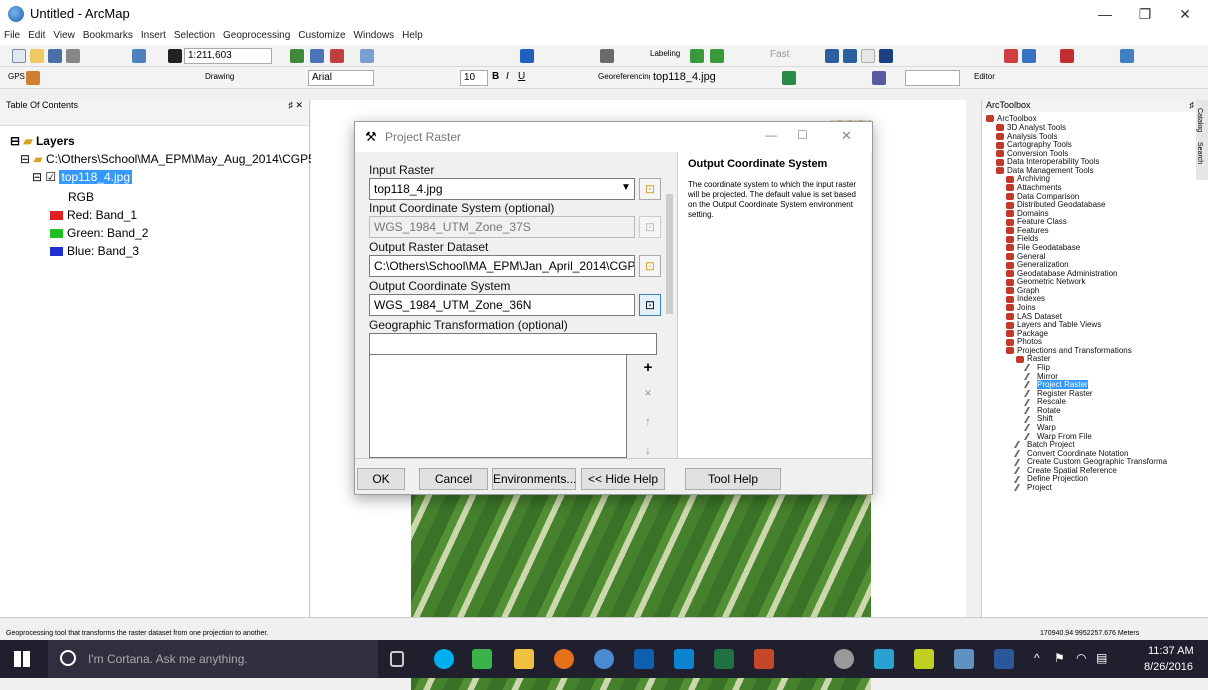  I want to click on media-player-icon, so click(684, 659).